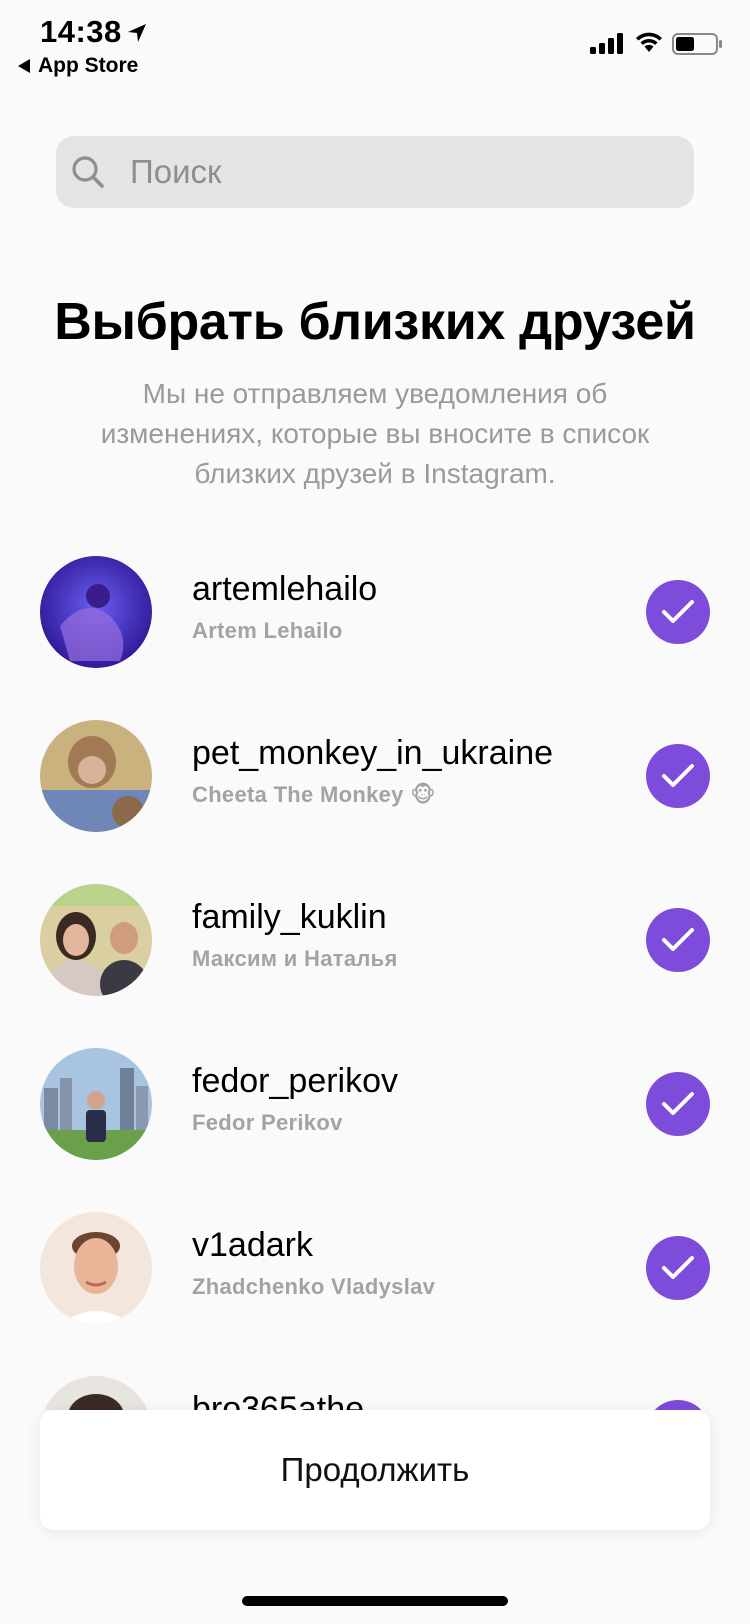 The image size is (750, 1624). Describe the element at coordinates (295, 1081) in the screenshot. I see `friend-username: fedor_perikov` at that location.